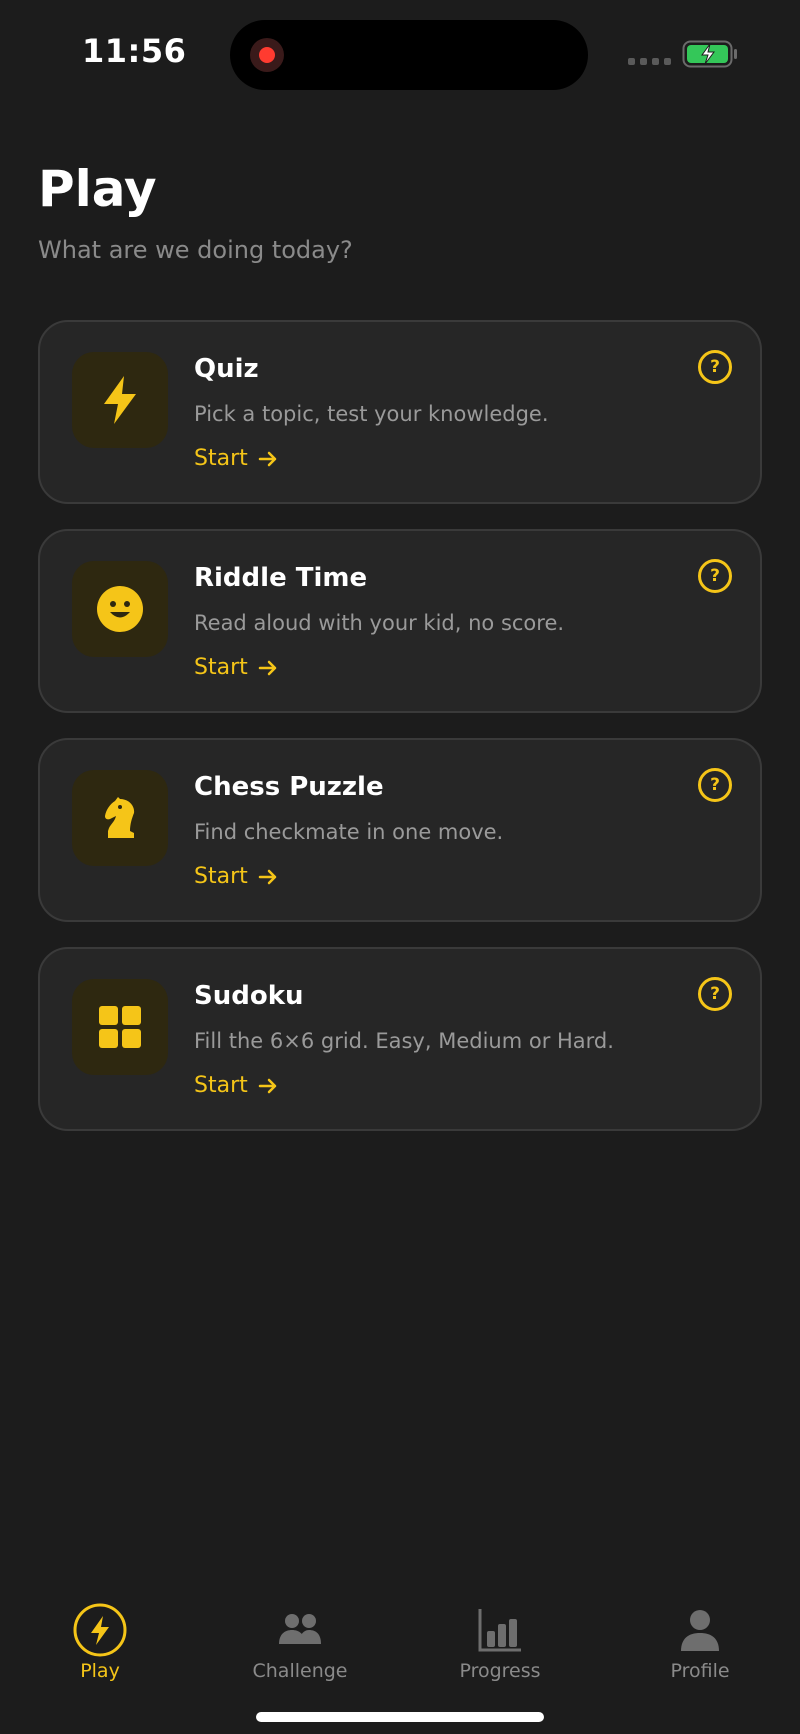  I want to click on card-title: Riddle Time, so click(281, 578).